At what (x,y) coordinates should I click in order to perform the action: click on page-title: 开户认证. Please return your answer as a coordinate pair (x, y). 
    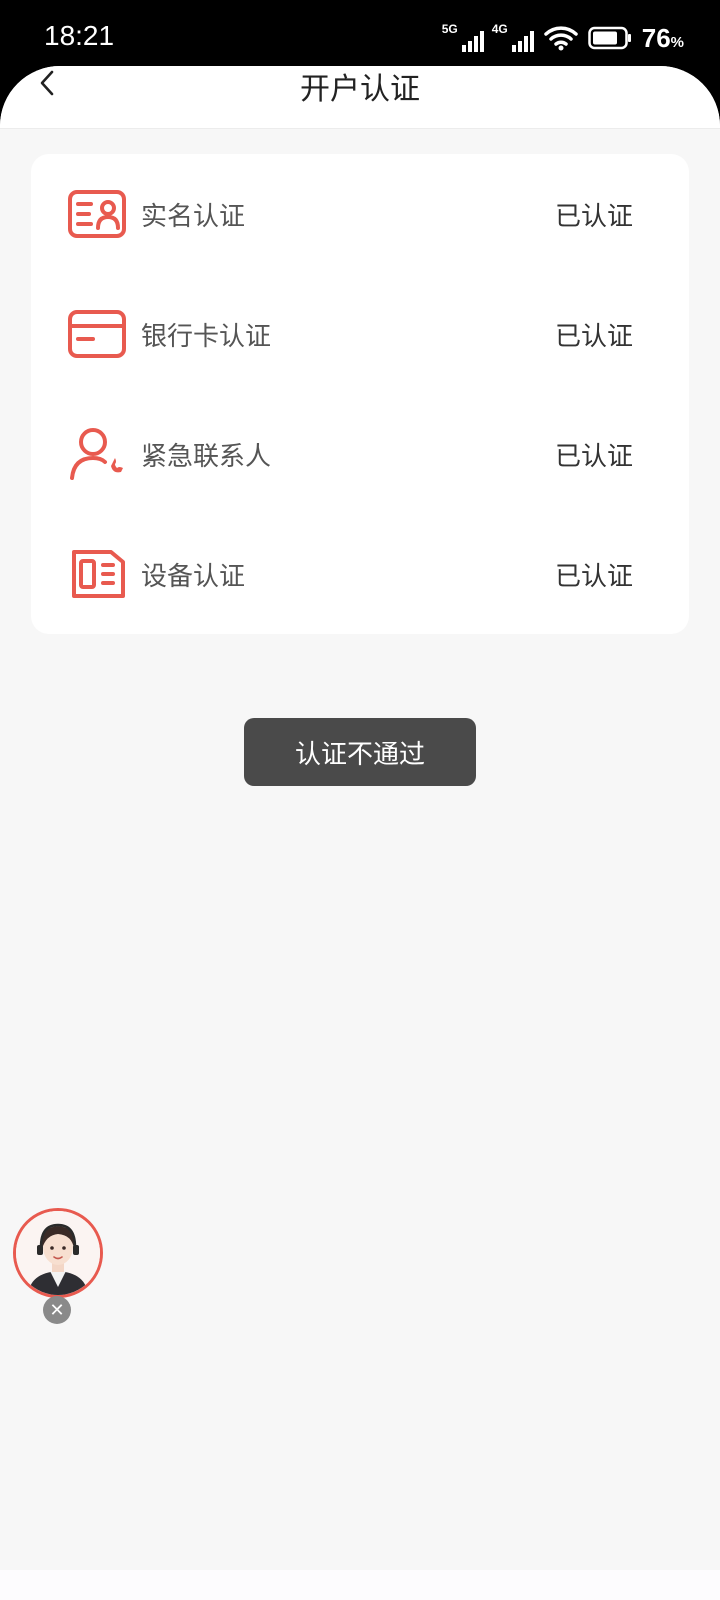
    Looking at the image, I should click on (360, 89).